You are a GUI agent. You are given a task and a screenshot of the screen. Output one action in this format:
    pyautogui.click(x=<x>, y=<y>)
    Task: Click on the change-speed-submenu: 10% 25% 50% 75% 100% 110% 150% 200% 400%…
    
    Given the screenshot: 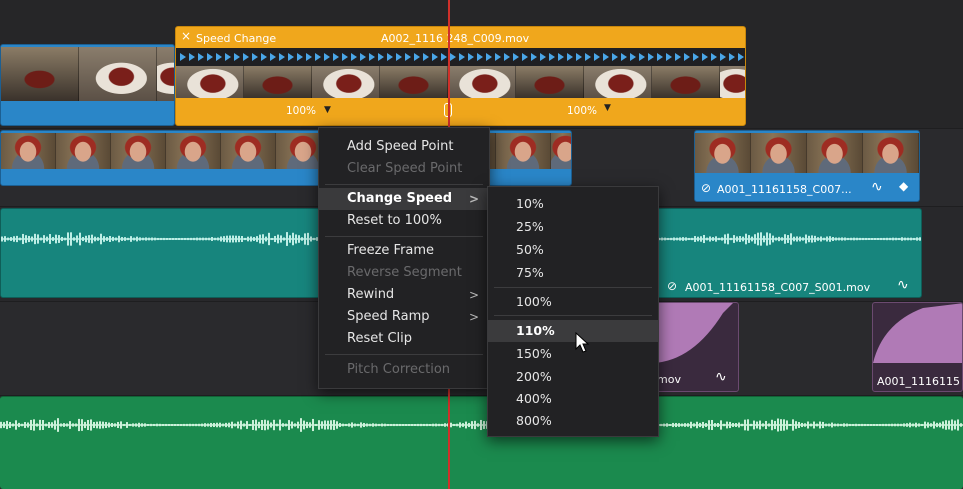 What is the action you would take?
    pyautogui.click(x=573, y=311)
    